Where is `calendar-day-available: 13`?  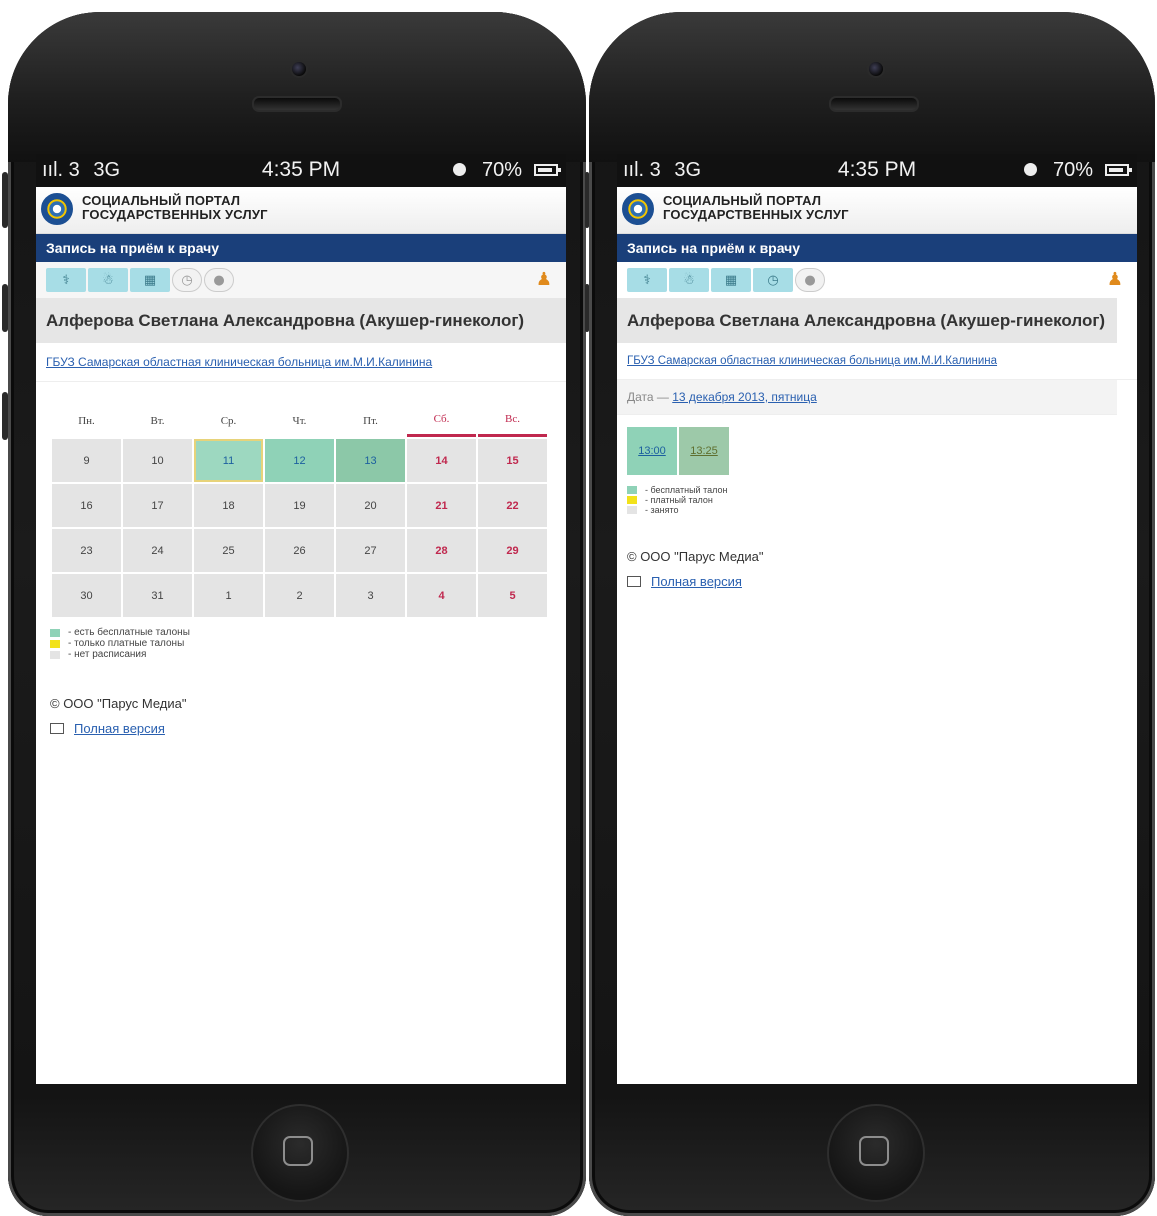 calendar-day-available: 13 is located at coordinates (370, 460).